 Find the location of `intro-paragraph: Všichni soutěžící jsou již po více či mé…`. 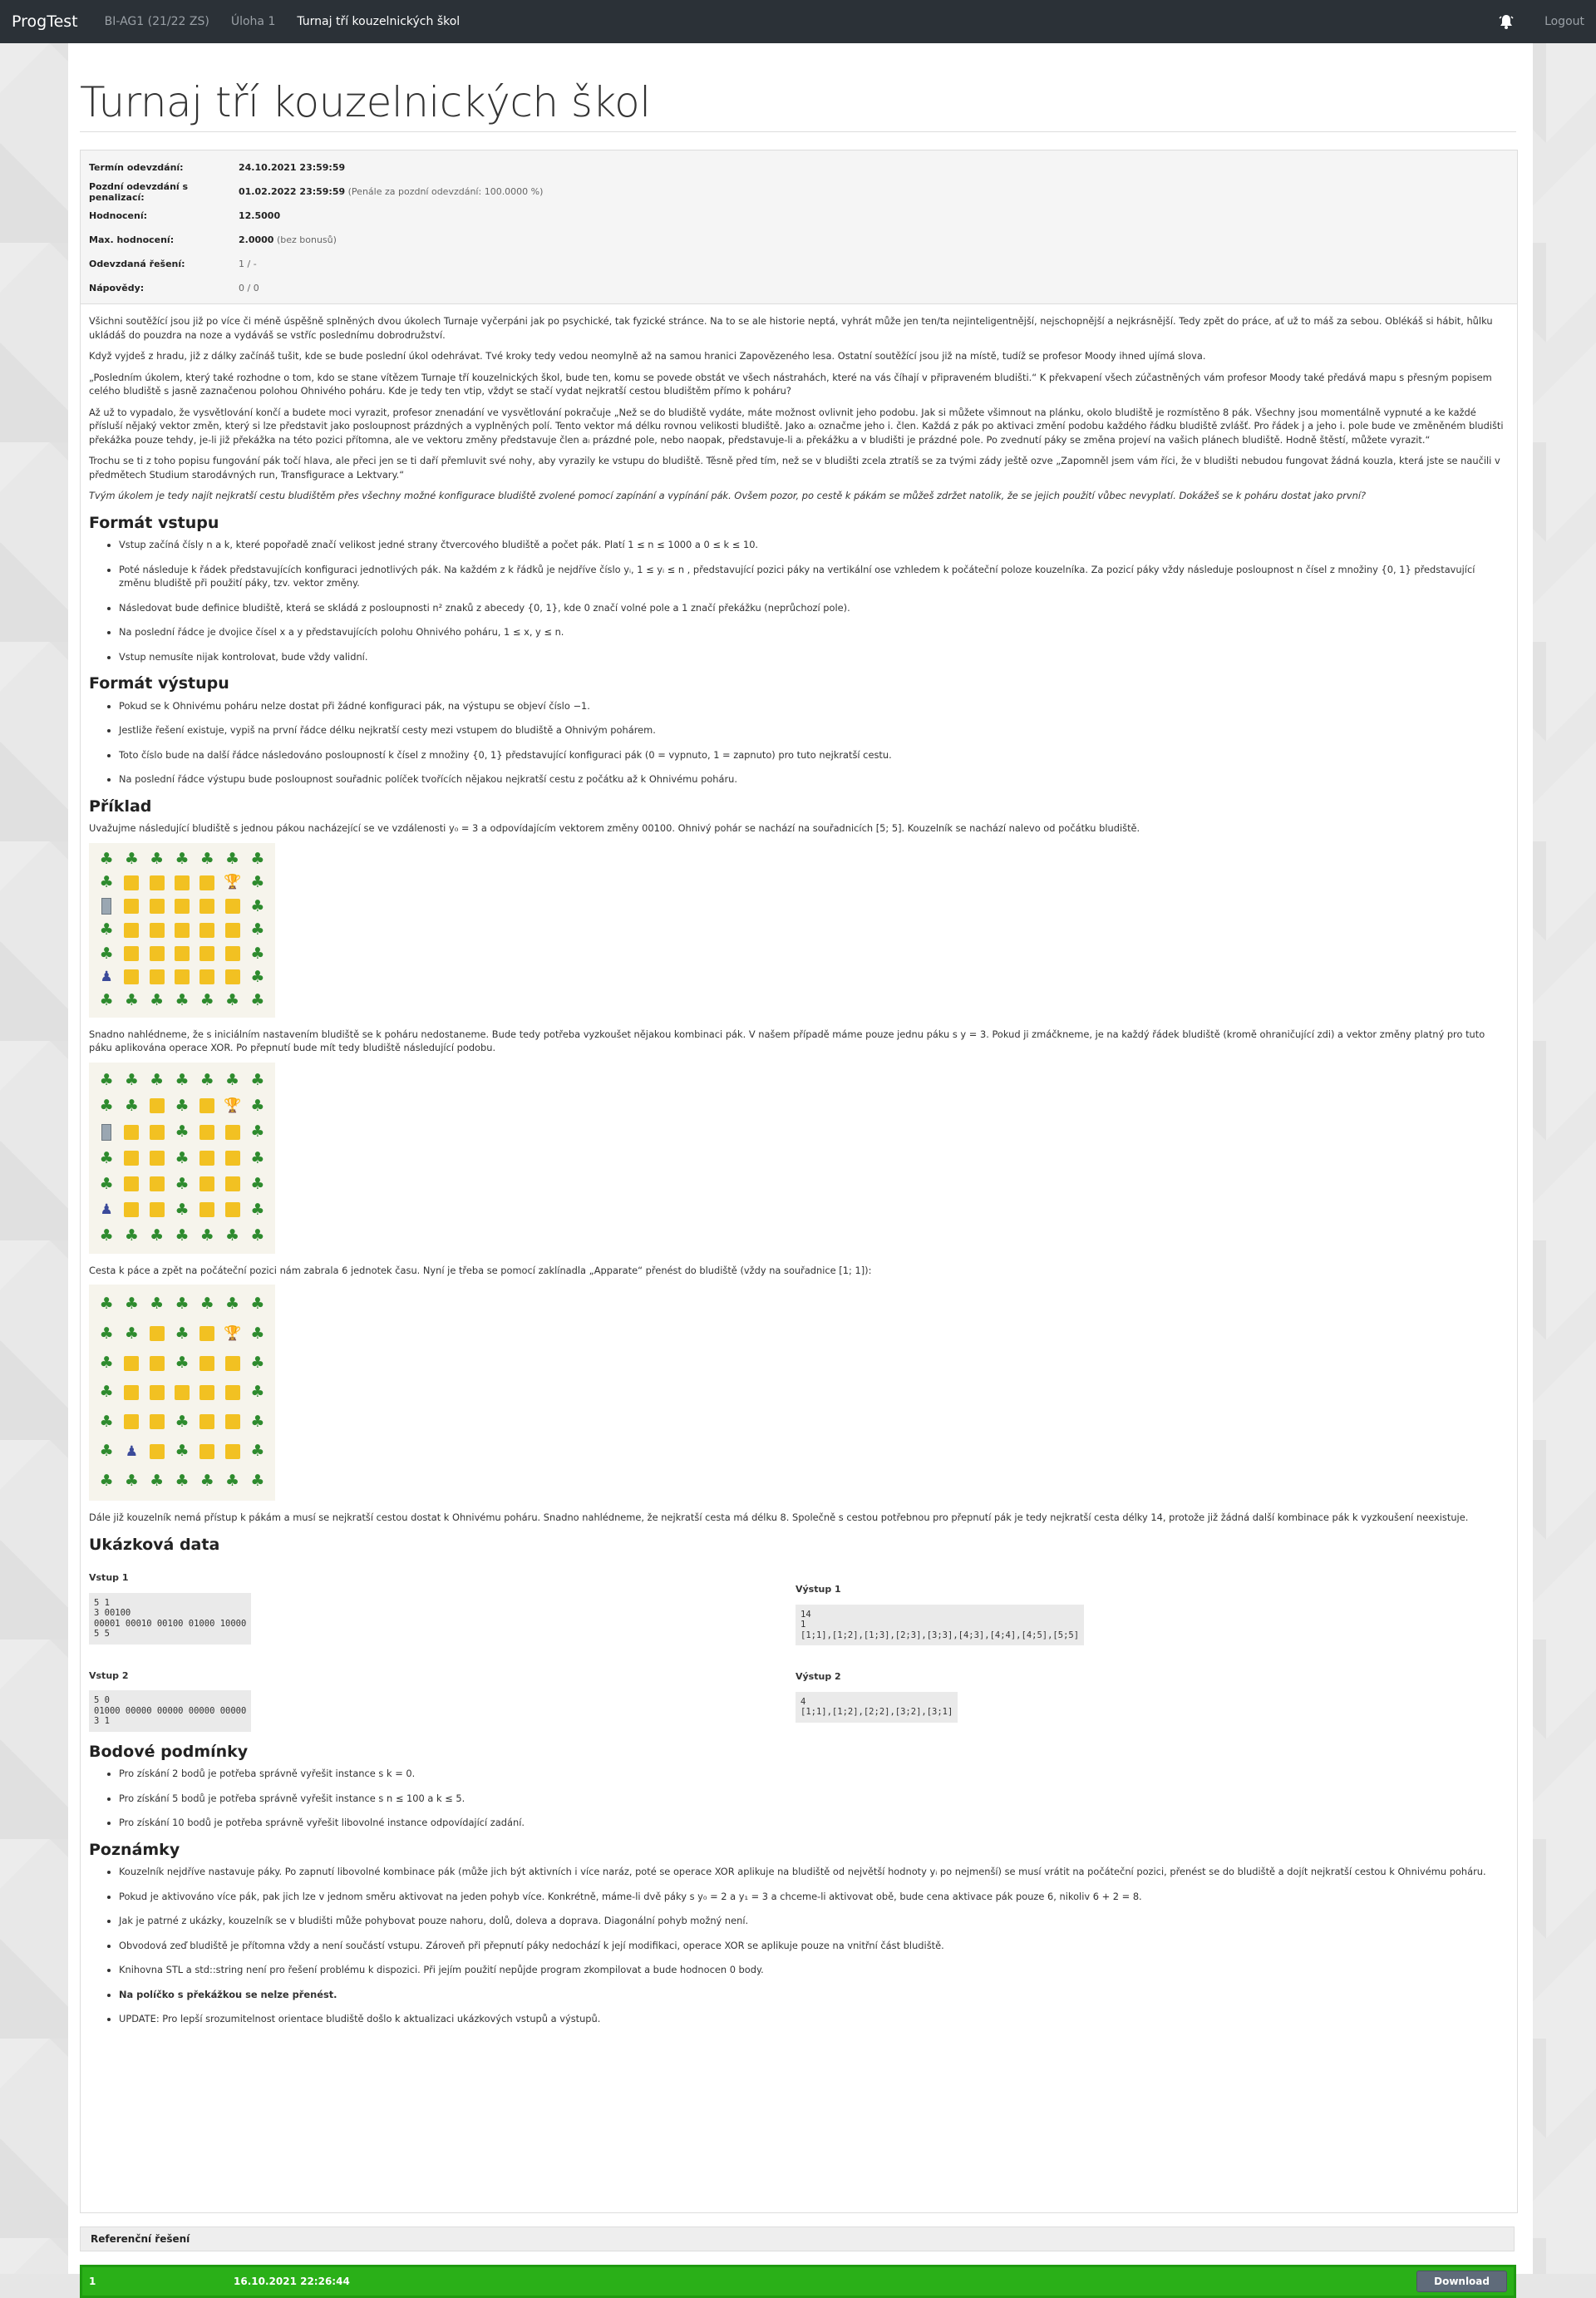

intro-paragraph: Všichni soutěžící jsou již po více či mé… is located at coordinates (791, 328).